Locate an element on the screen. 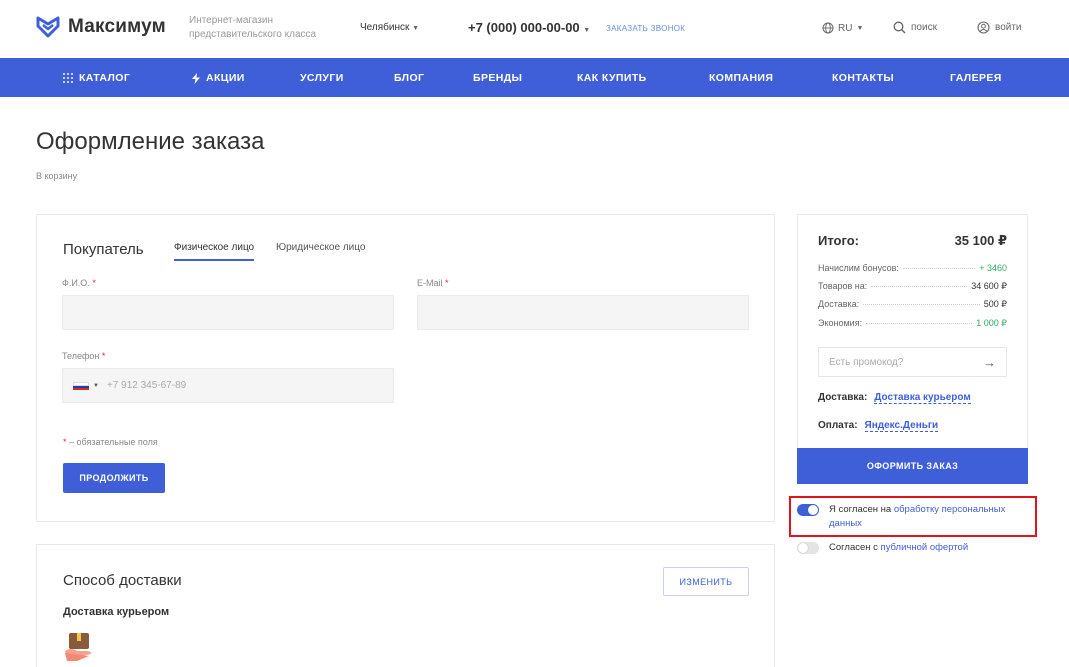 The image size is (1069, 667). callback-link: заказать звонок is located at coordinates (645, 28).